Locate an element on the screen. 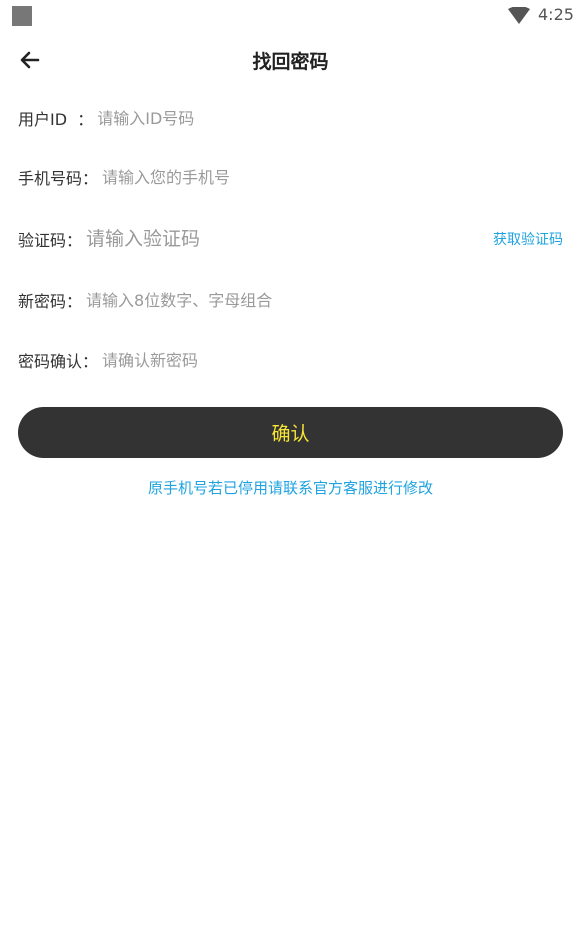 This screenshot has width=581, height=930. confirm-button: 确认 is located at coordinates (290, 432).